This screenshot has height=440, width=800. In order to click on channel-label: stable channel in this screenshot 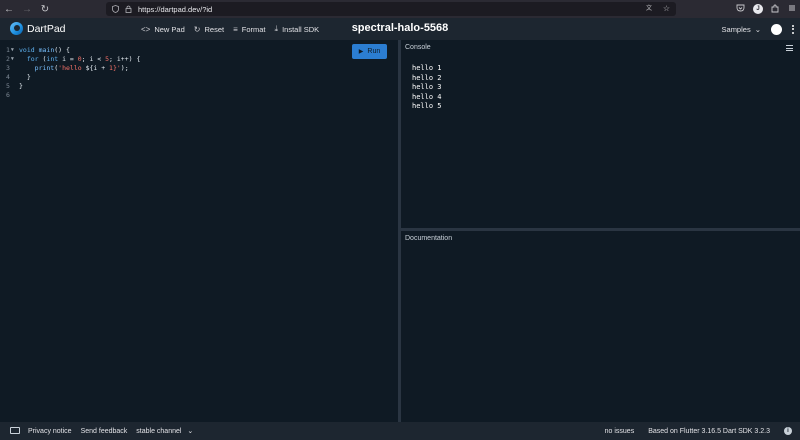, I will do `click(159, 431)`.